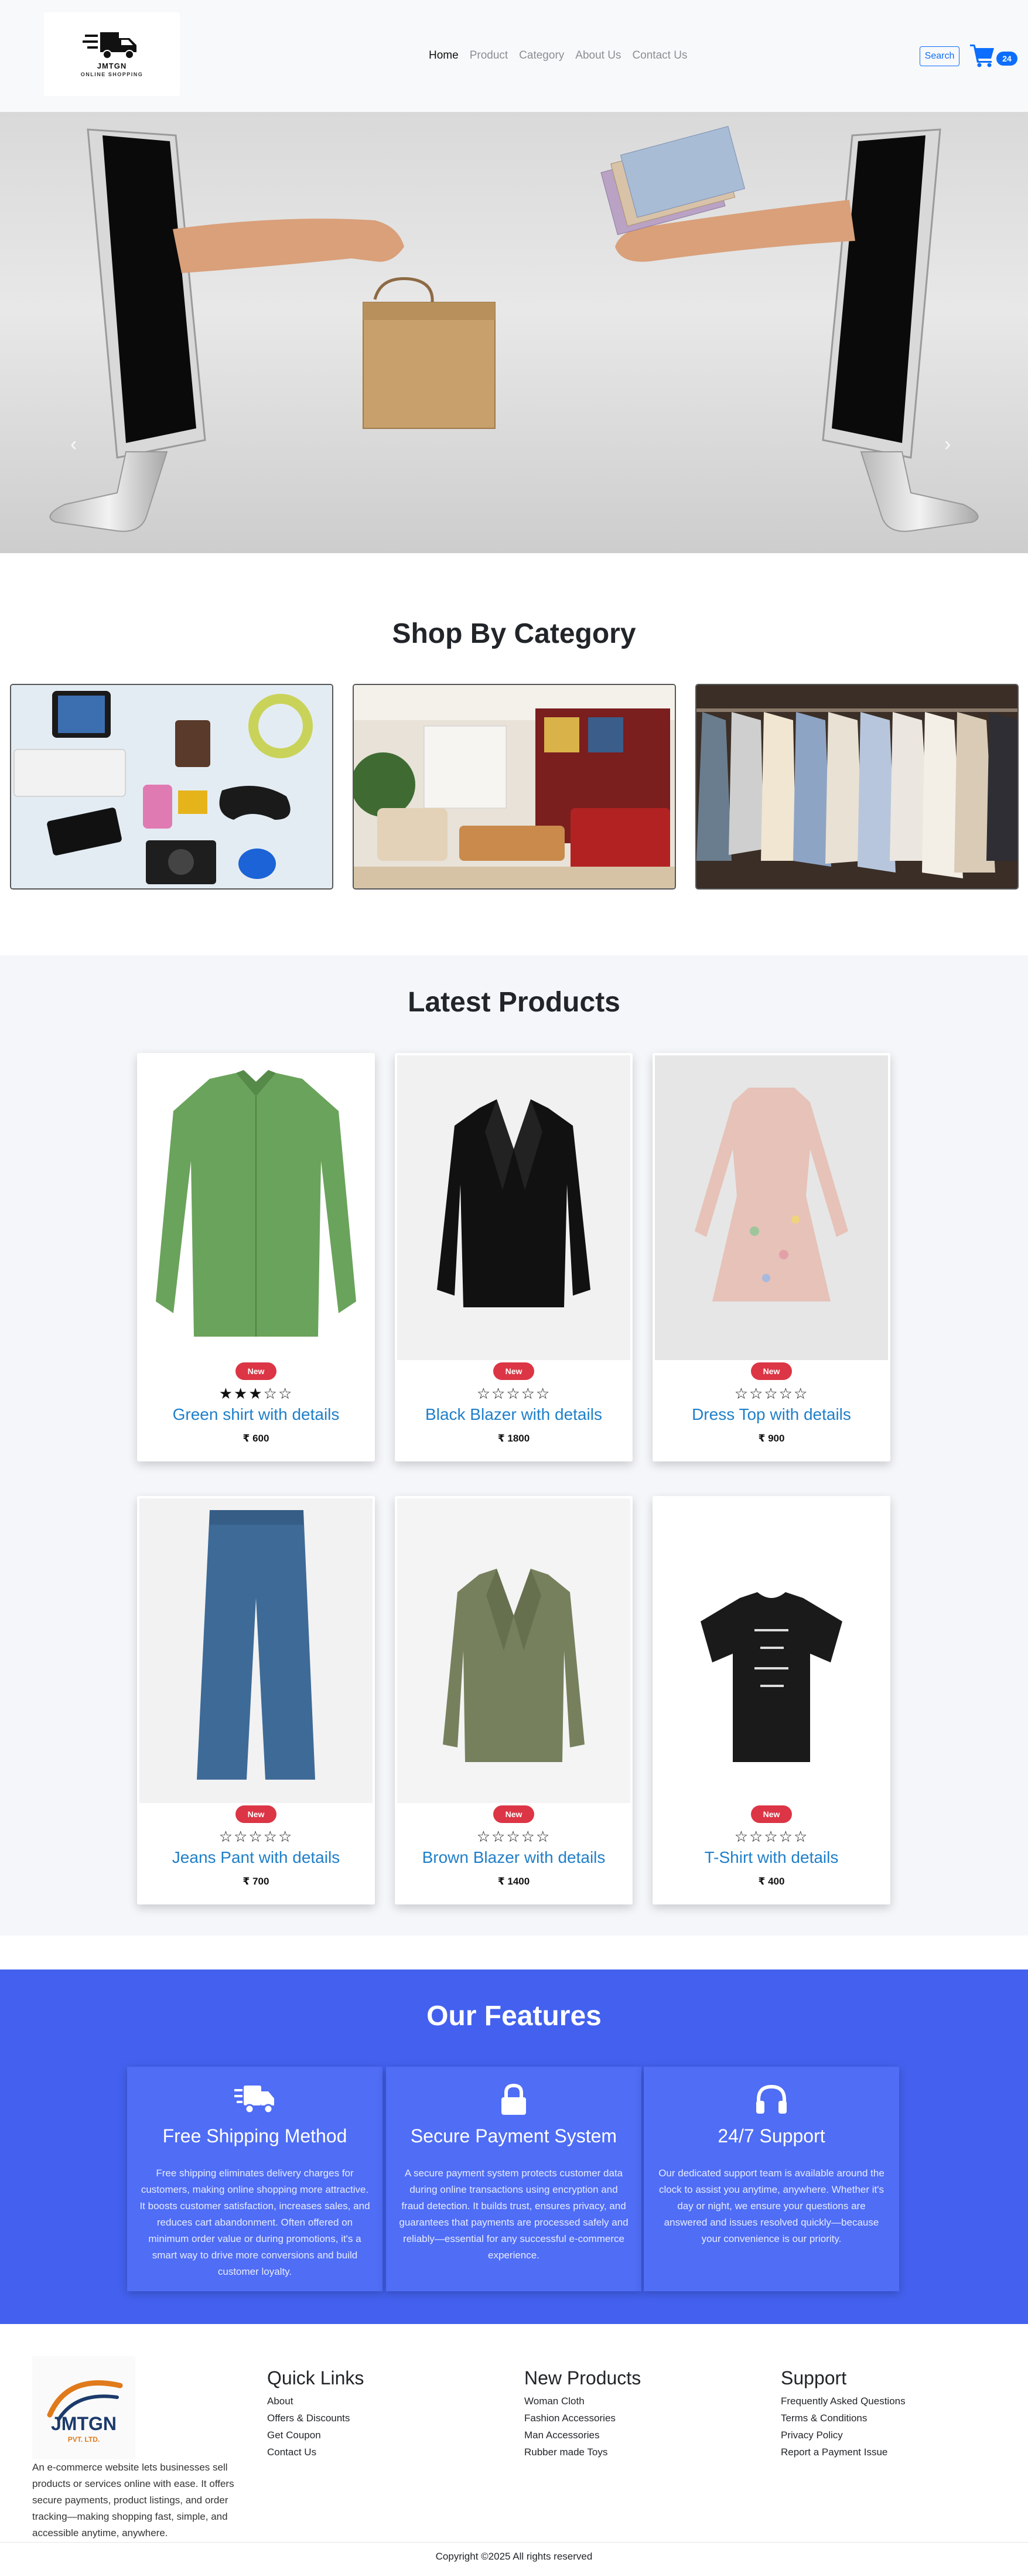 This screenshot has height=2576, width=1028. I want to click on brand-logo: JMTGN ONLINE SHOPPING, so click(112, 54).